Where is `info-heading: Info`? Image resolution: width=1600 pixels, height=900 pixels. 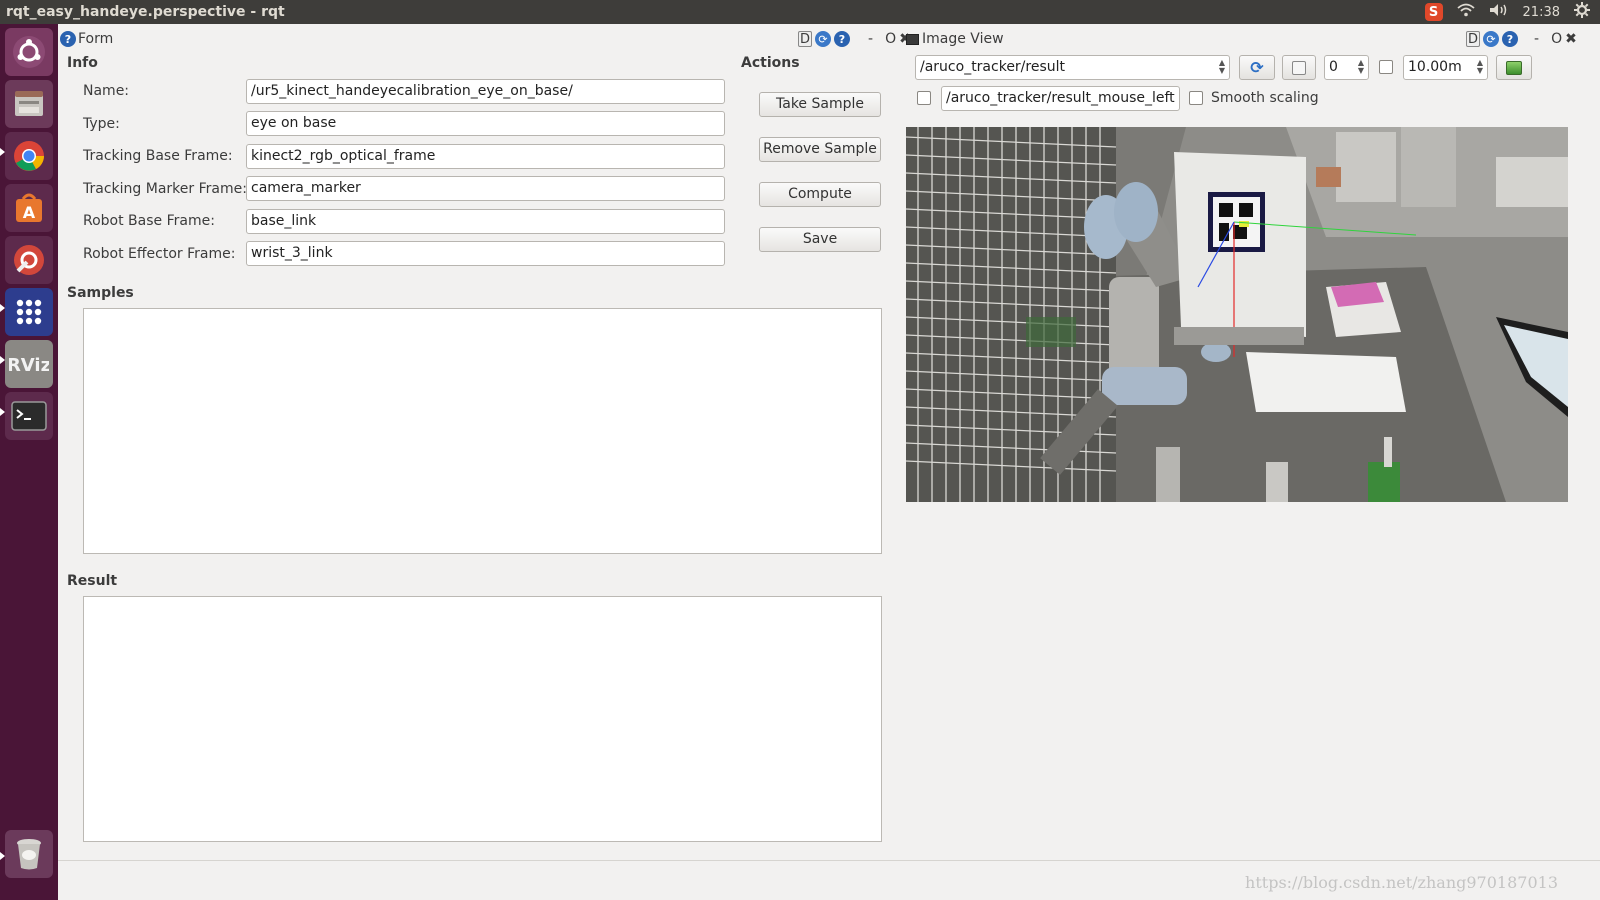 info-heading: Info is located at coordinates (82, 63).